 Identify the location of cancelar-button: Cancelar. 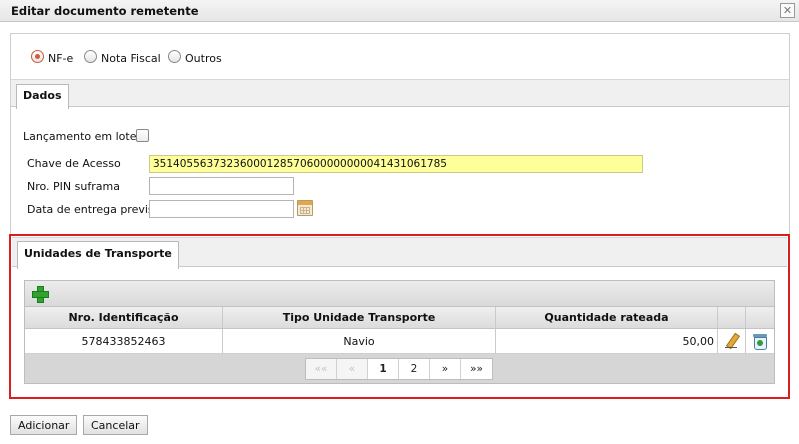
(115, 425).